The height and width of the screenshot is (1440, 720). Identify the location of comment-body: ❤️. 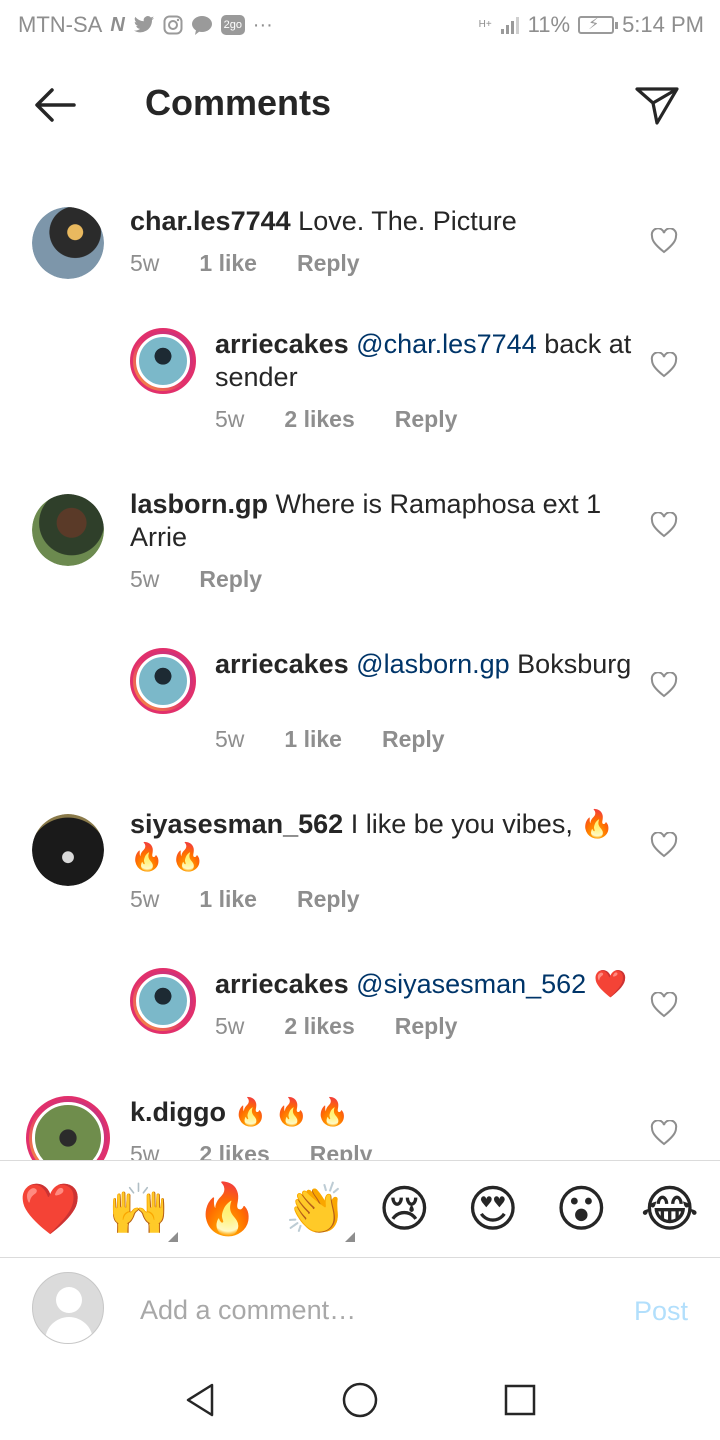
(610, 984).